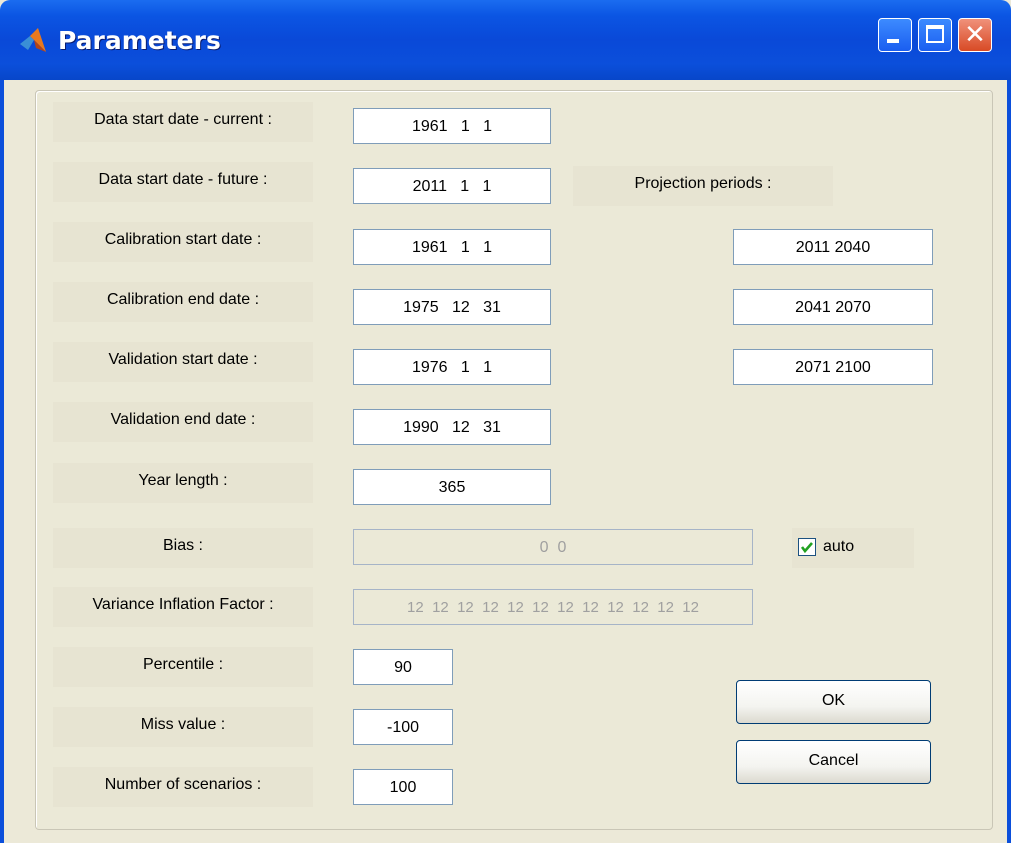  Describe the element at coordinates (452, 487) in the screenshot. I see `year-length-input: 365` at that location.